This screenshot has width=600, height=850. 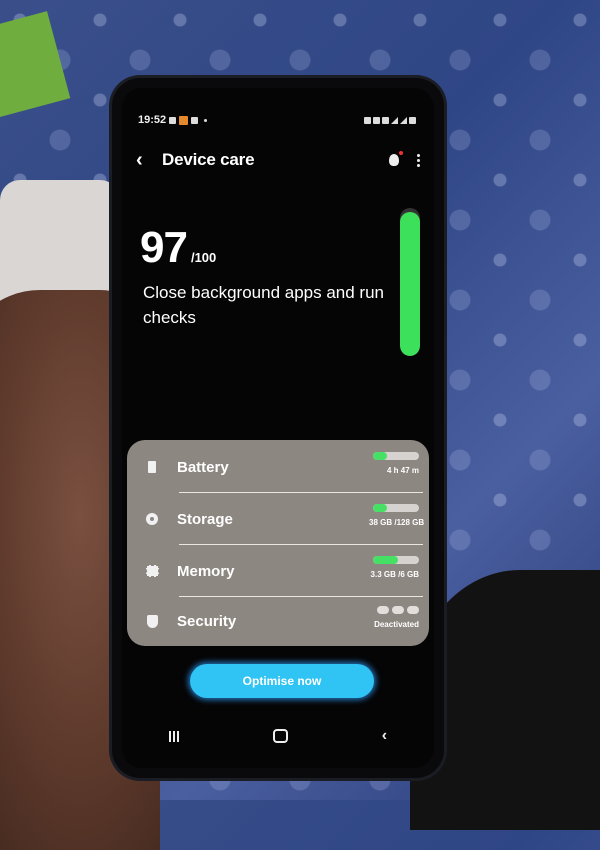 I want to click on storage-bar, so click(x=396, y=508).